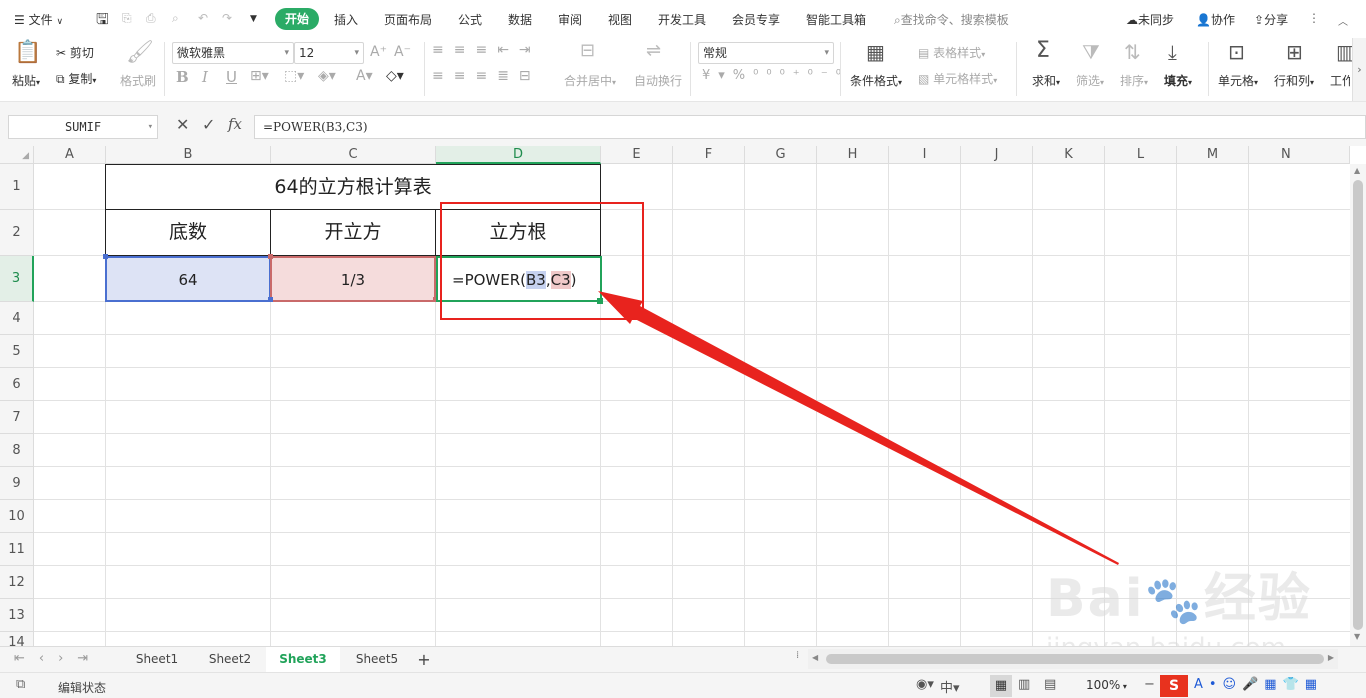 Image resolution: width=1366 pixels, height=698 pixels. Describe the element at coordinates (1090, 80) in the screenshot. I see `filter-button: 筛选▾` at that location.